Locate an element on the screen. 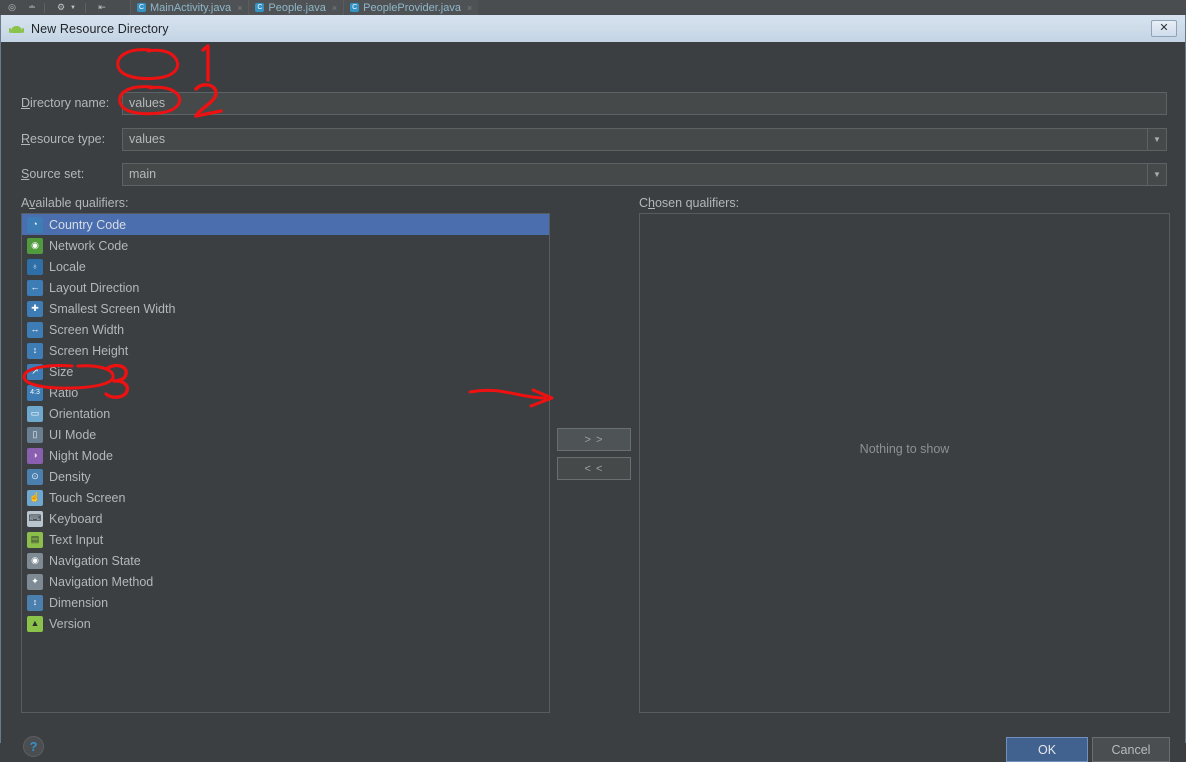 The width and height of the screenshot is (1186, 762). qualifier-item: ♁ Locale is located at coordinates (285, 266).